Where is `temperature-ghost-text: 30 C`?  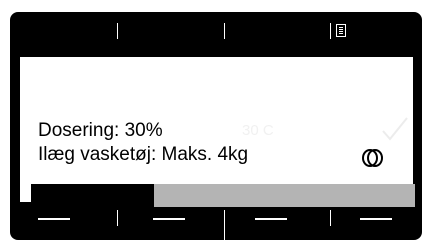
temperature-ghost-text: 30 C is located at coordinates (258, 130).